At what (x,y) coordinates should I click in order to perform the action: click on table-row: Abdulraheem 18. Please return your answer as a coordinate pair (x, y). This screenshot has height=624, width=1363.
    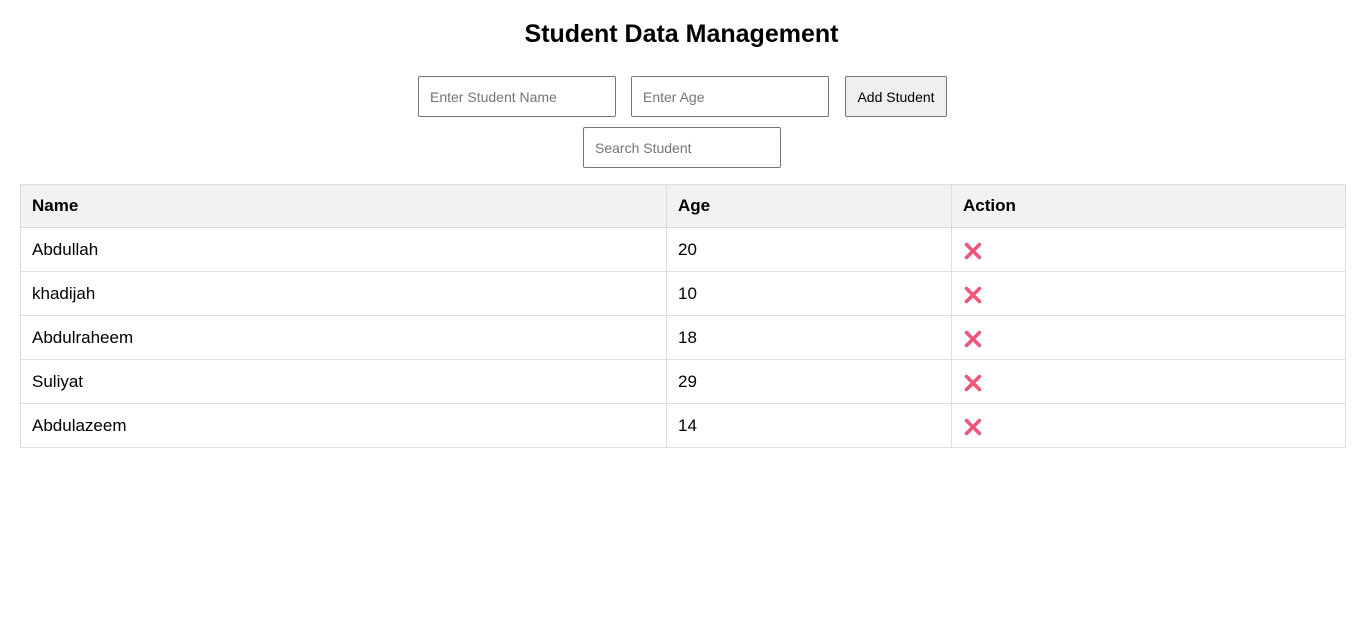
    Looking at the image, I should click on (683, 337).